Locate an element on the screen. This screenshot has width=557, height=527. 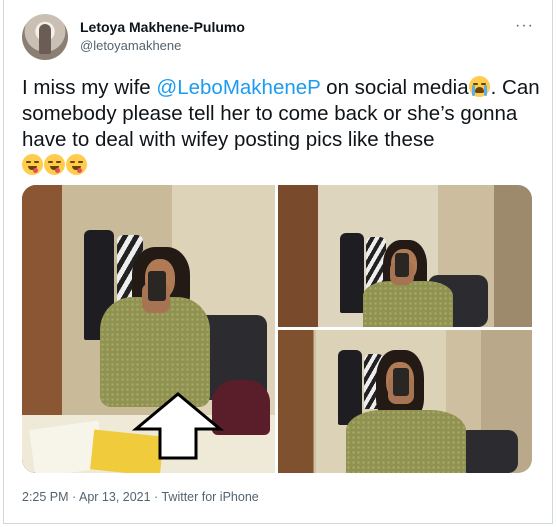
mention-link: @LeboMakheneP is located at coordinates (238, 87).